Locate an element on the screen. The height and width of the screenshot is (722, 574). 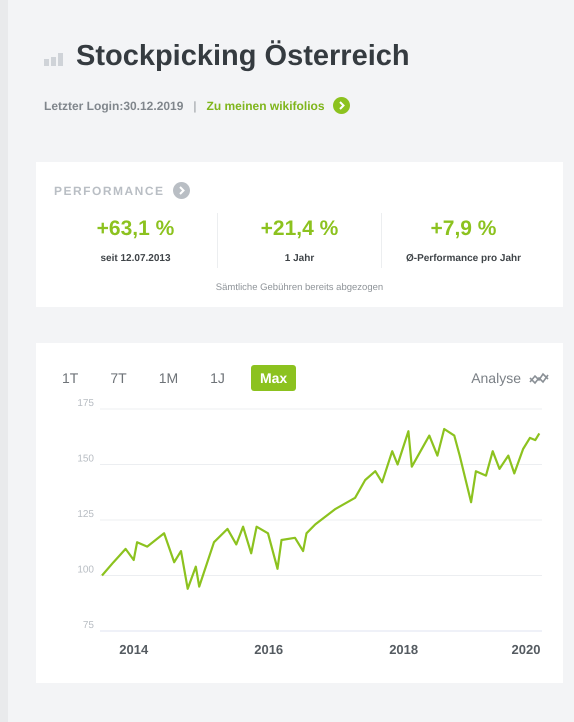
x-axis-label: 2020 is located at coordinates (526, 649).